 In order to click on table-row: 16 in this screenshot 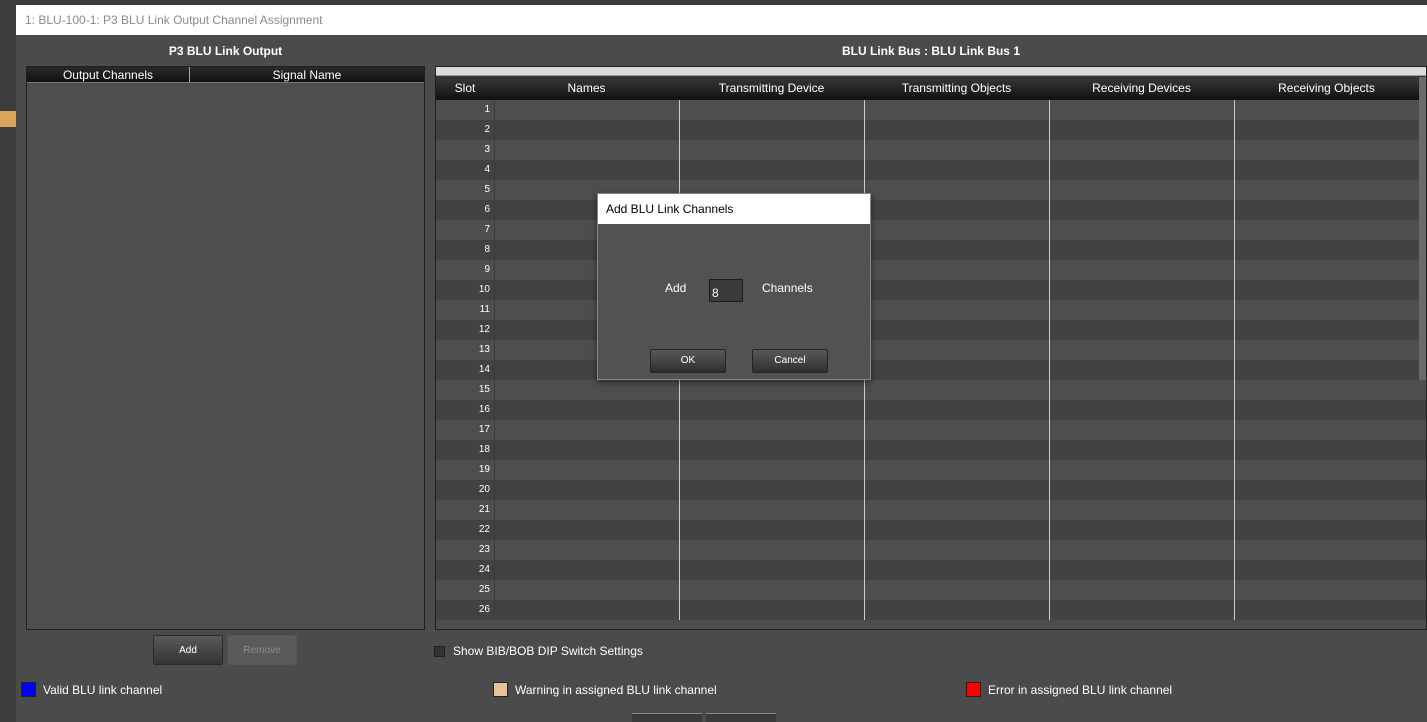, I will do `click(931, 410)`.